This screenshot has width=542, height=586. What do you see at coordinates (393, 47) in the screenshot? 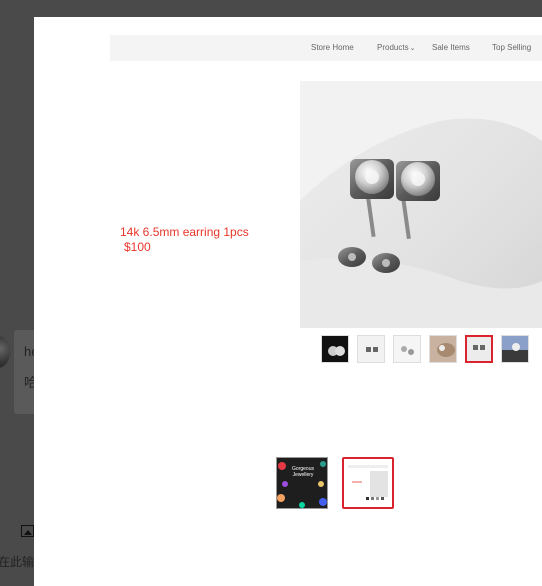
I see `nav-products-label: Products` at bounding box center [393, 47].